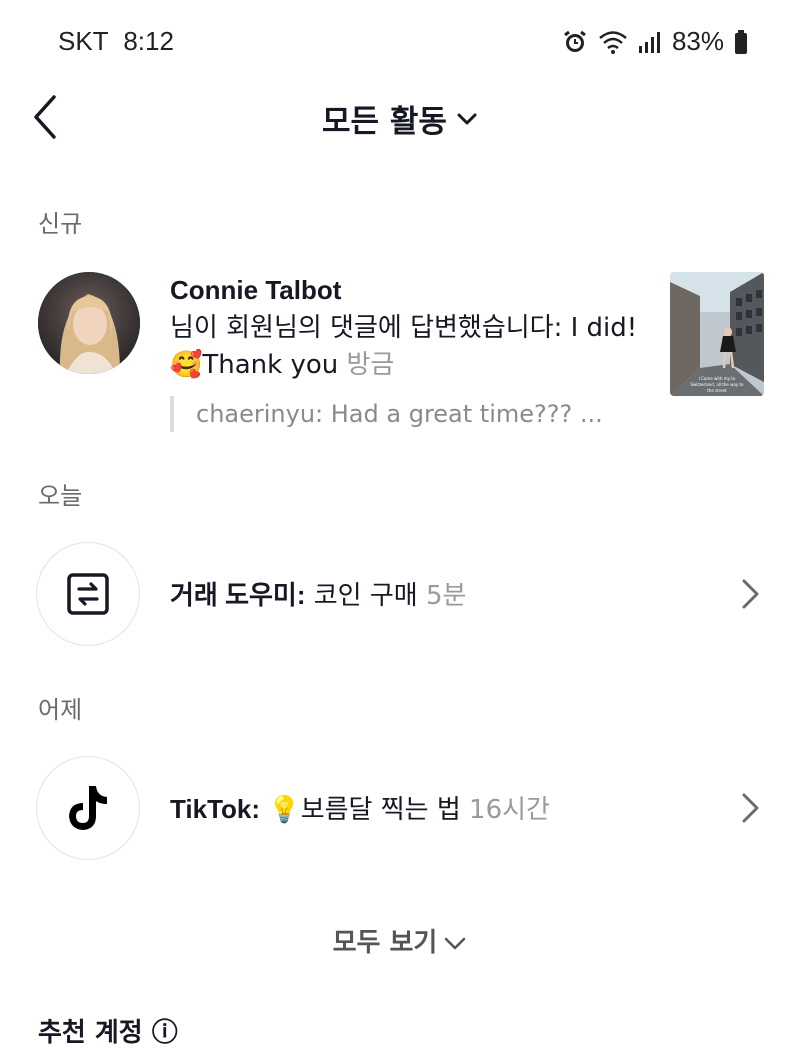 This screenshot has height=1049, width=800. What do you see at coordinates (509, 810) in the screenshot?
I see `timestamp: 16시간` at bounding box center [509, 810].